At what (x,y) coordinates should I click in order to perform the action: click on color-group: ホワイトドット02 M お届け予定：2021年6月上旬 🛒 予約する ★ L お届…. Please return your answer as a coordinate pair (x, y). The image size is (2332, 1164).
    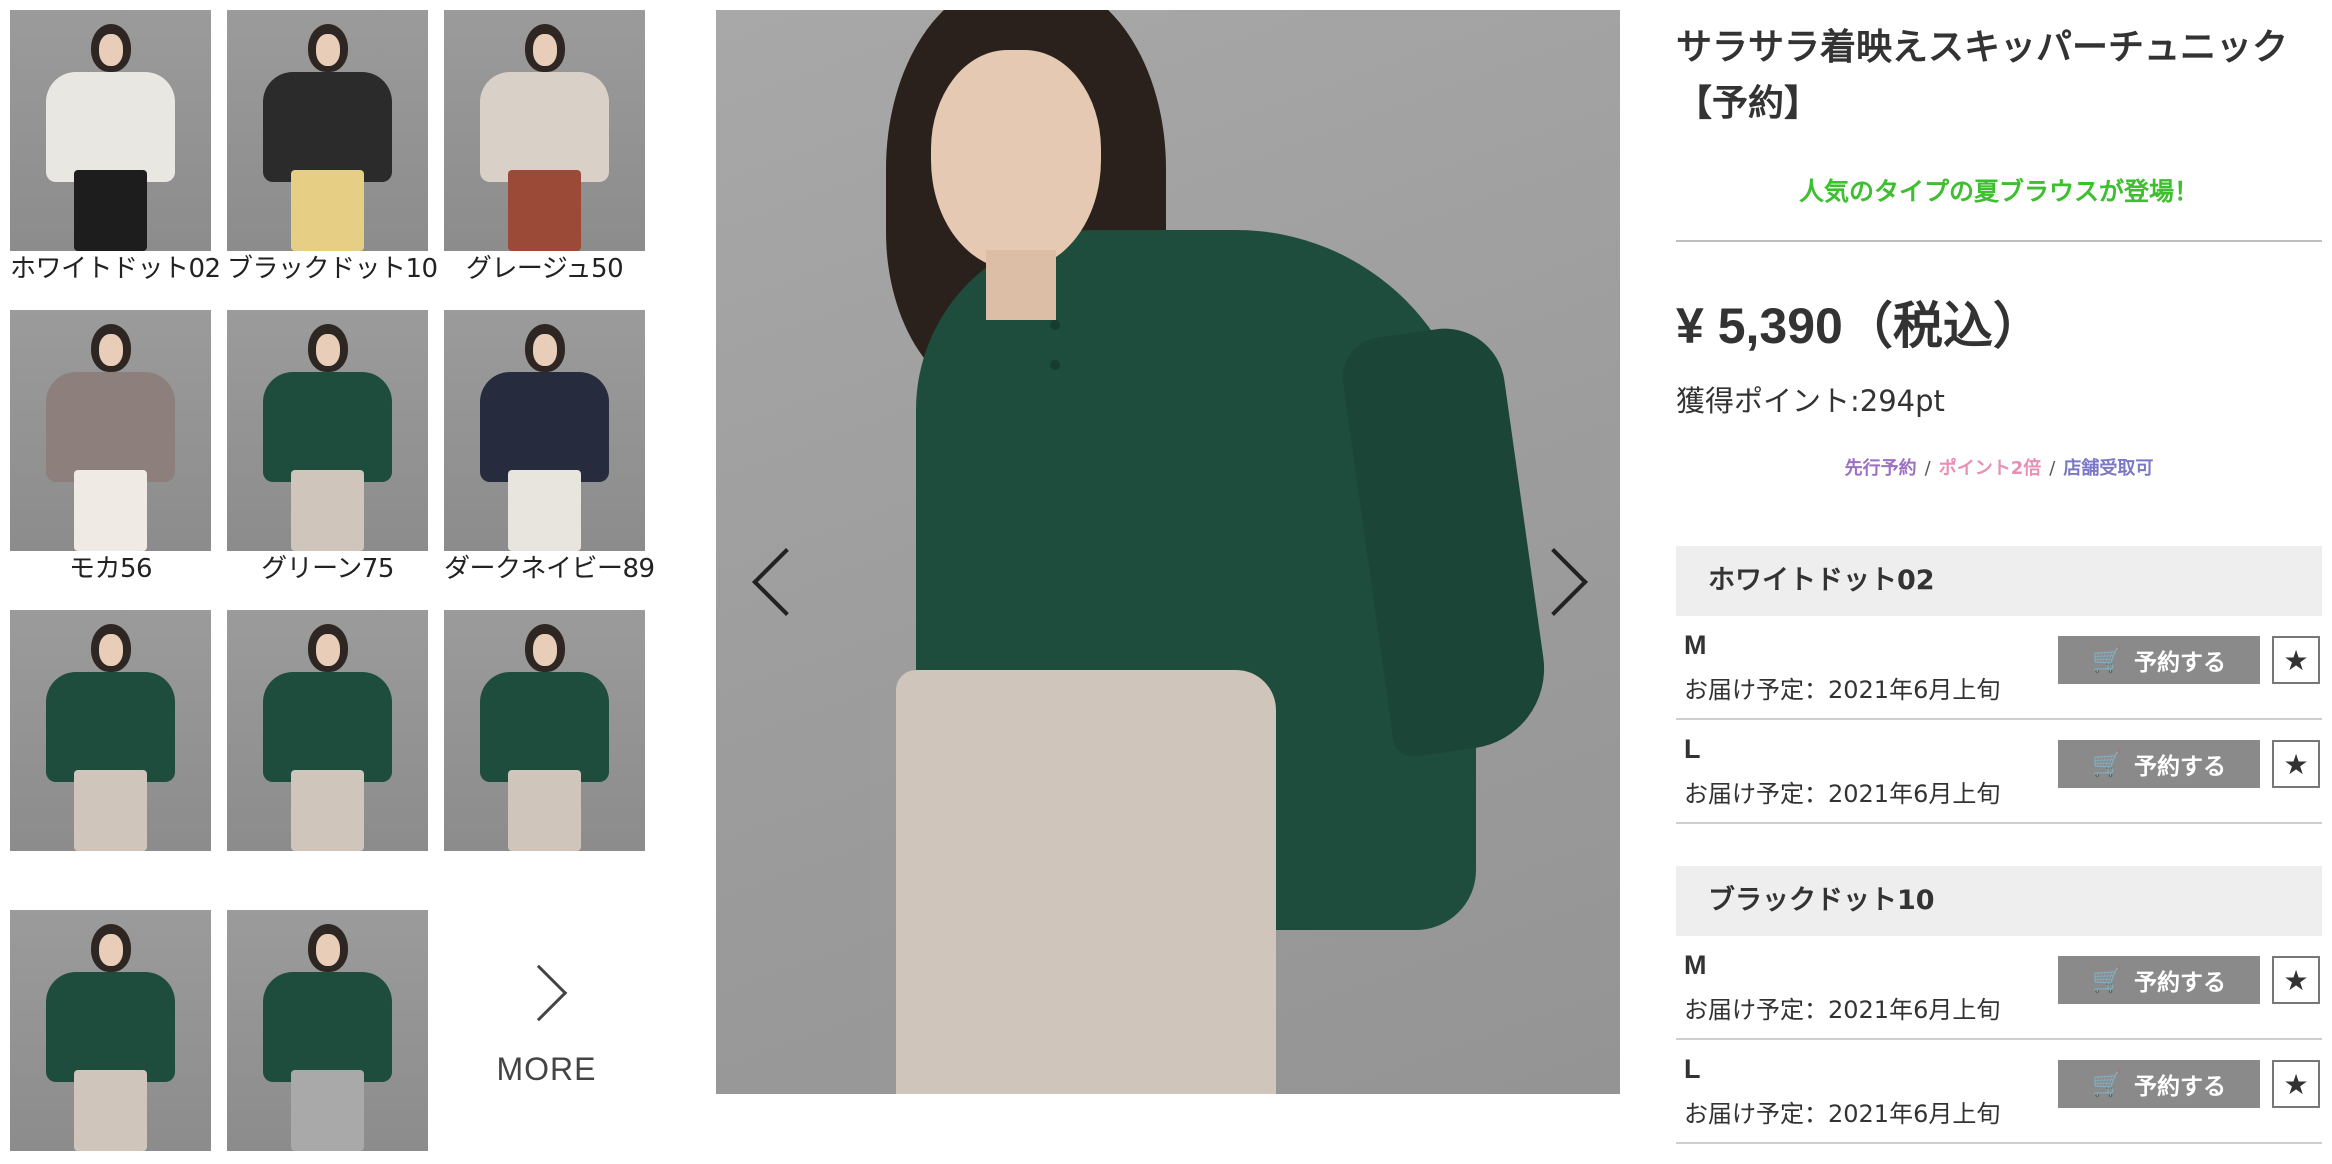
    Looking at the image, I should click on (1999, 685).